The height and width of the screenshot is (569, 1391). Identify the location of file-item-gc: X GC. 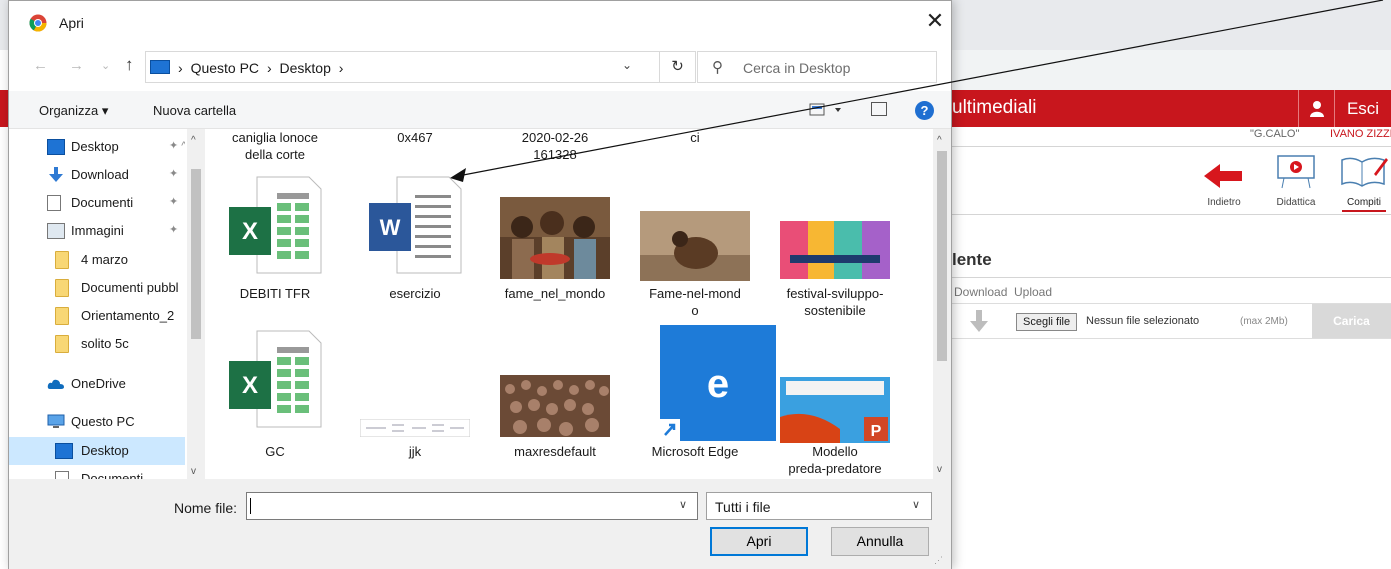
(275, 396).